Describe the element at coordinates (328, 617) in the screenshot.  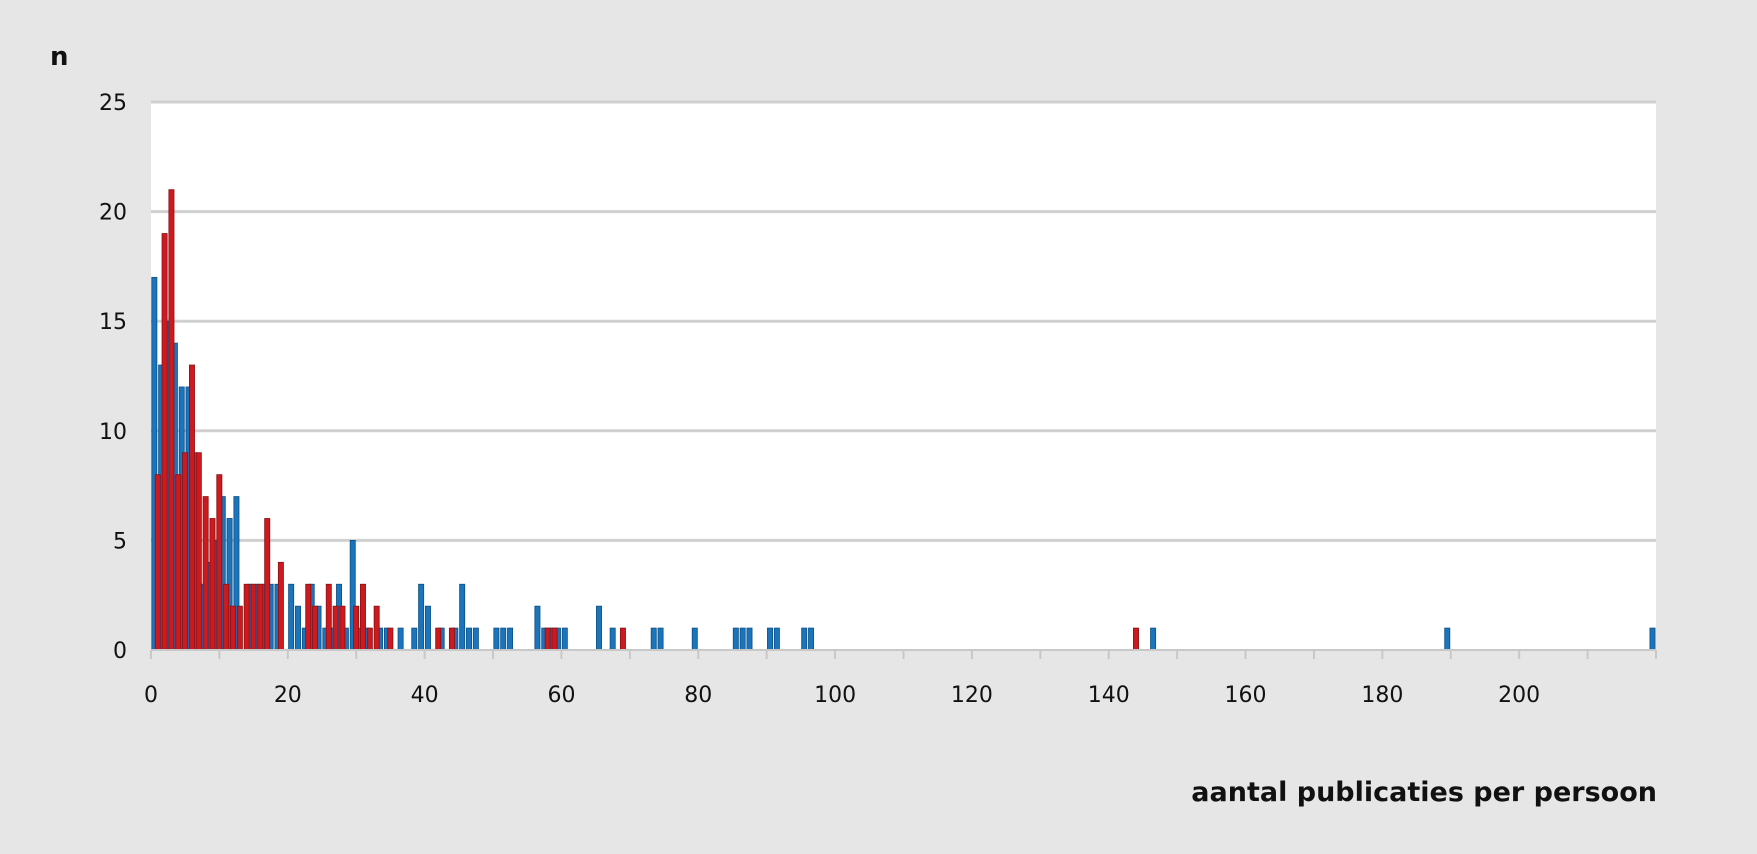
I see `bar-red-25.5` at that location.